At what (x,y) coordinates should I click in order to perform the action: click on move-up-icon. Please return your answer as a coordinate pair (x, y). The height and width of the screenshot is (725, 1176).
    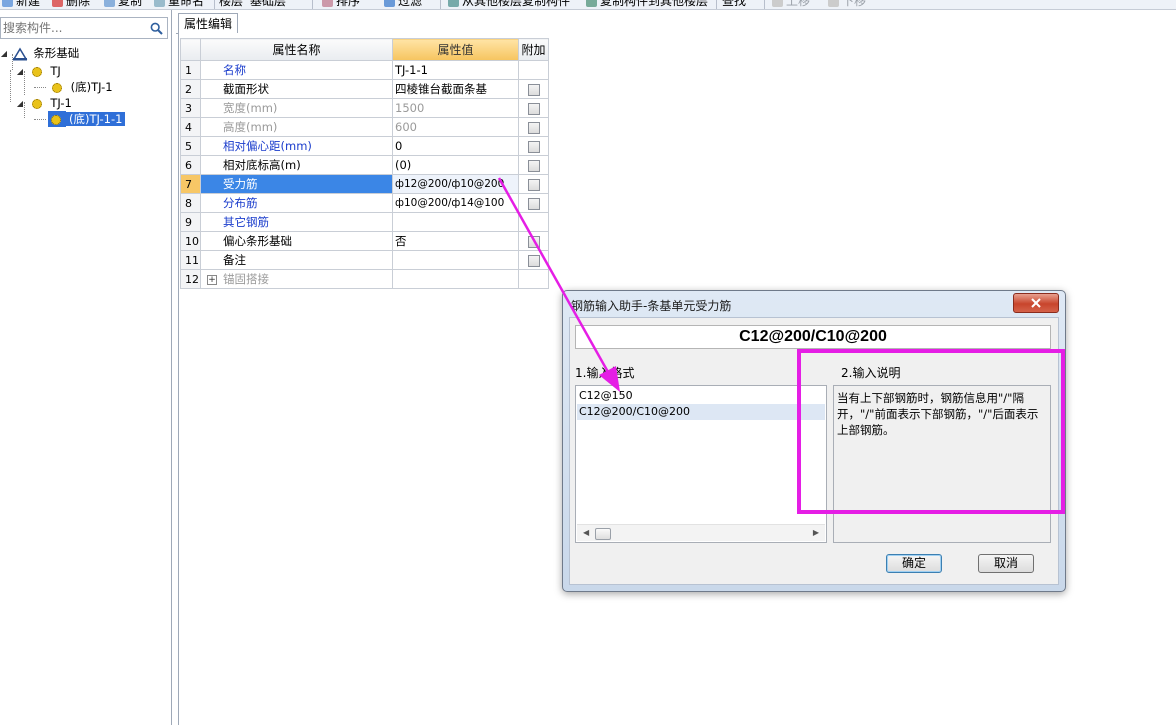
    Looking at the image, I should click on (777, 3).